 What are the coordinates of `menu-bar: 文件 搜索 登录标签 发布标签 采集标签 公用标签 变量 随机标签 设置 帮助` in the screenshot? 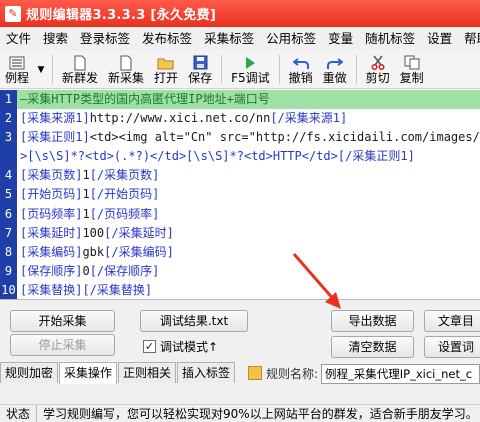 It's located at (240, 39).